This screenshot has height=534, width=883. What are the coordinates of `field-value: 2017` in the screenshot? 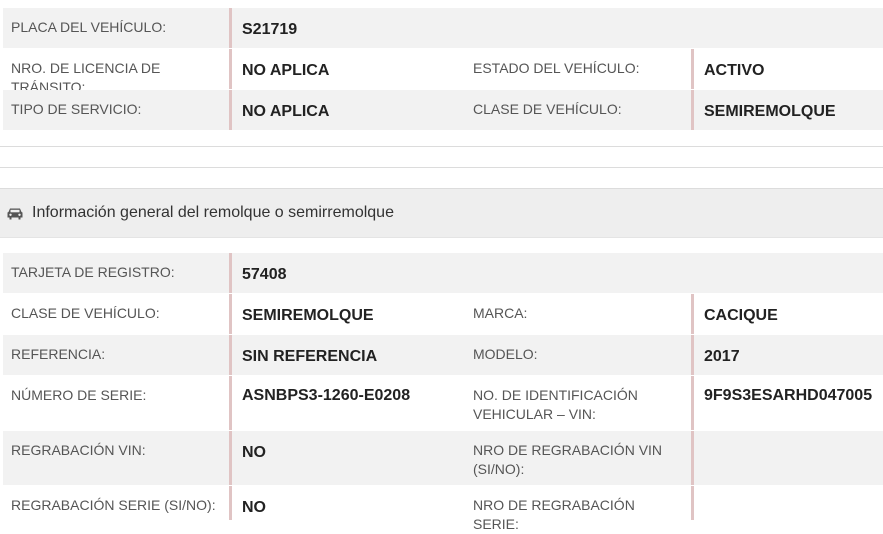 It's located at (787, 355).